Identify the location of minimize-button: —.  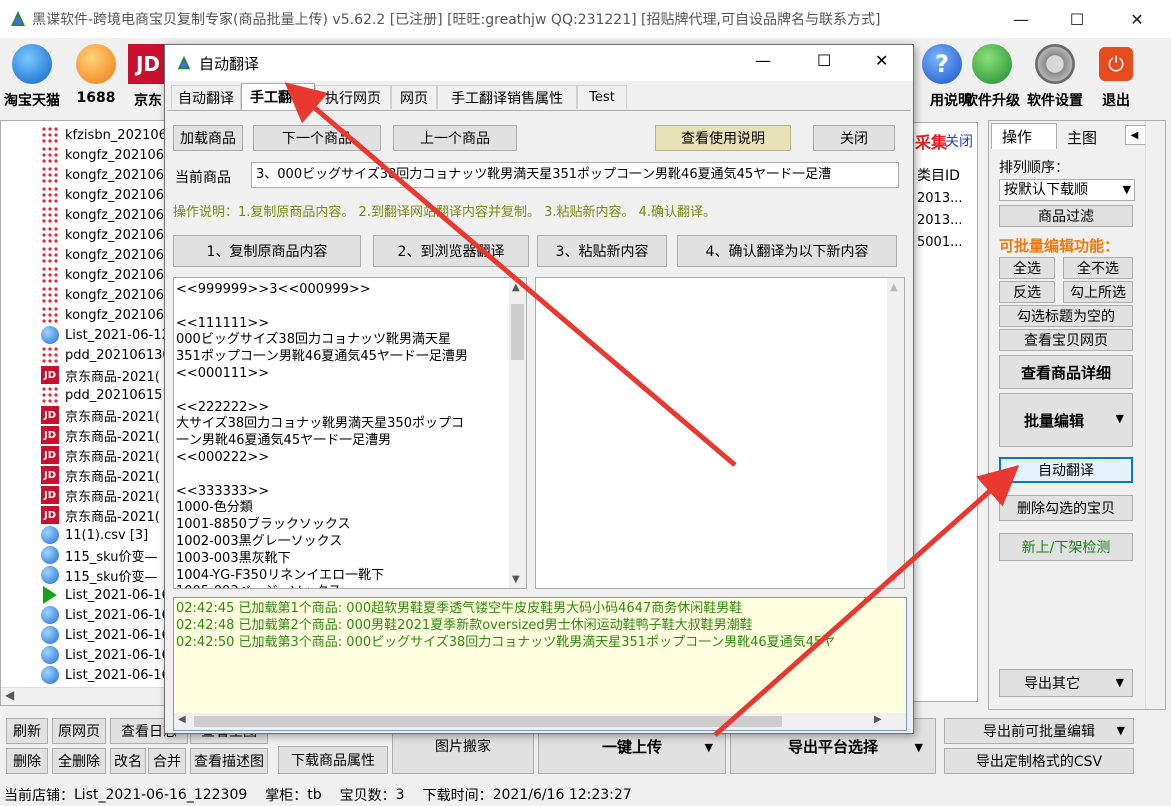
(1021, 19).